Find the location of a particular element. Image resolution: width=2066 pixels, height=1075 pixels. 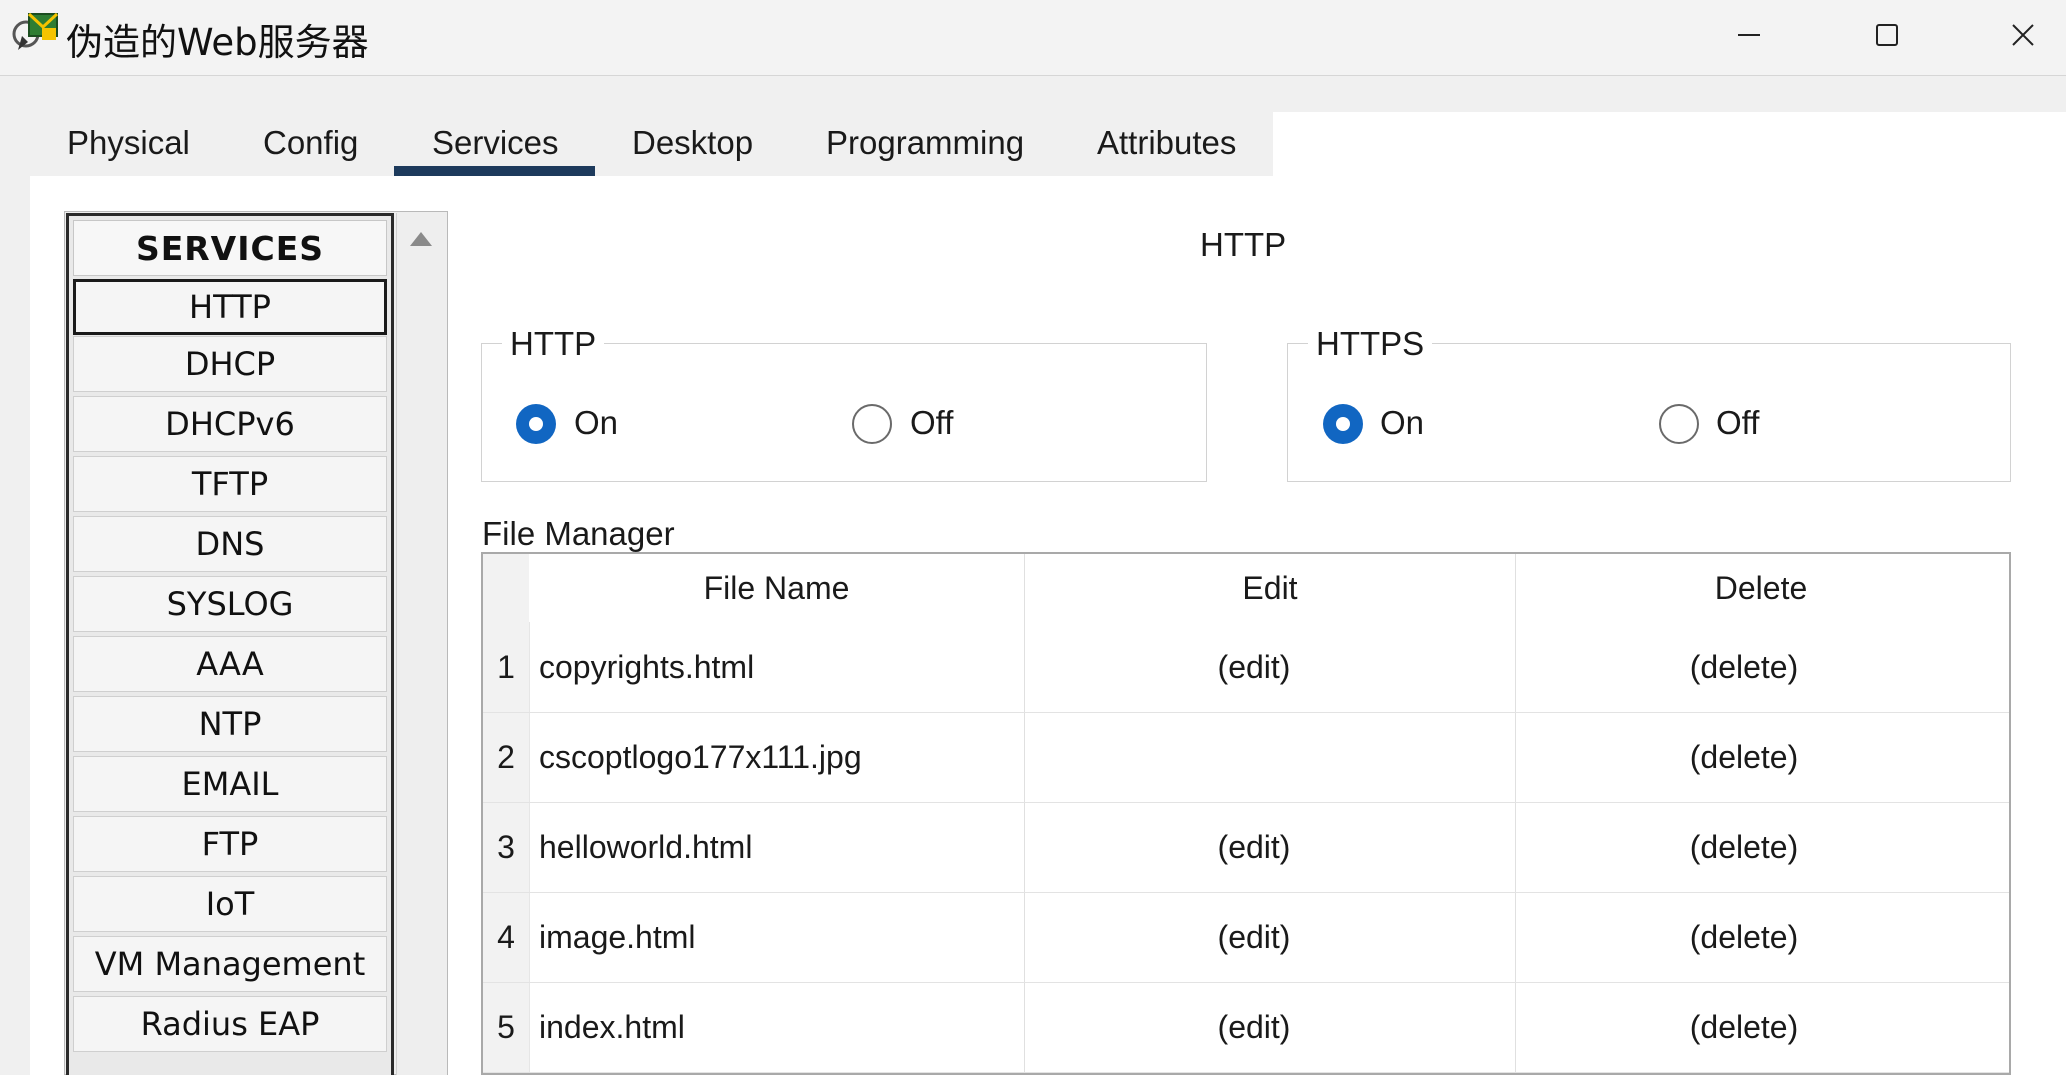

file-name: copyrights.html is located at coordinates (646, 667).